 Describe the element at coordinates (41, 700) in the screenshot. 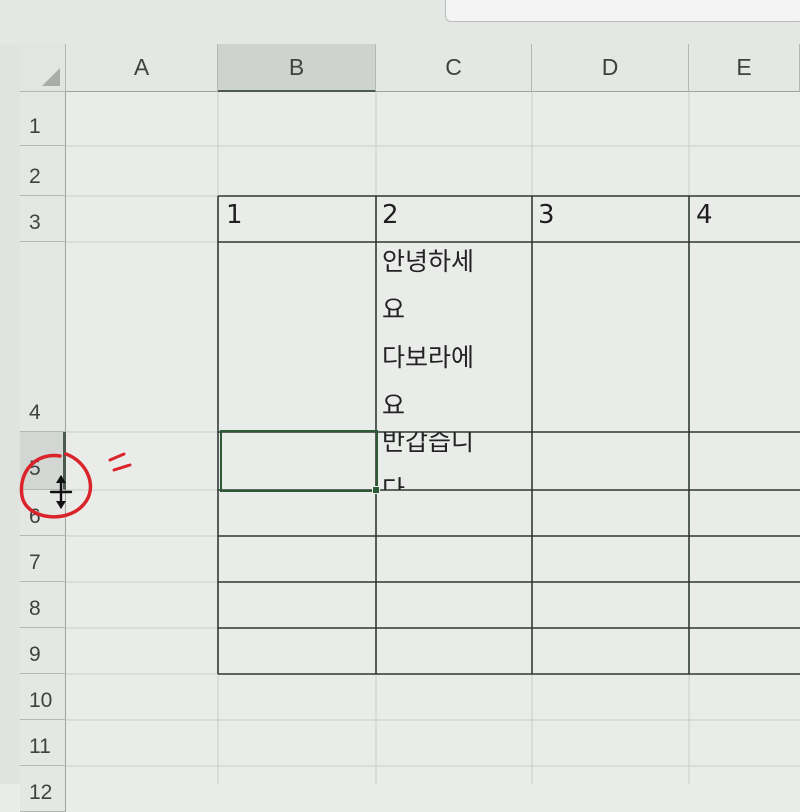

I see `row-label: 10` at that location.